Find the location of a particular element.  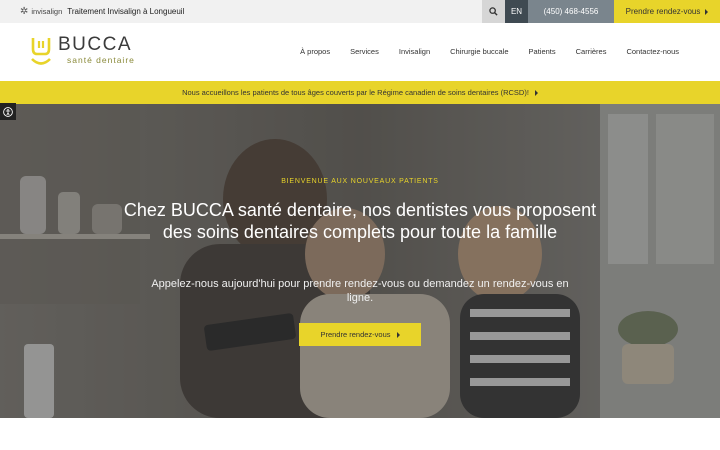

invisalign-star-icon: ✲ is located at coordinates (24, 11).